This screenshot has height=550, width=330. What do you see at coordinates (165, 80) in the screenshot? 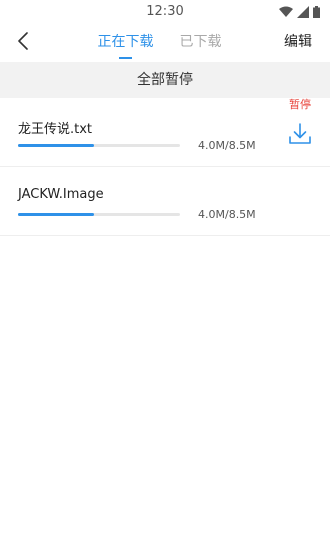
I see `pause-all-button: 全部暂停` at bounding box center [165, 80].